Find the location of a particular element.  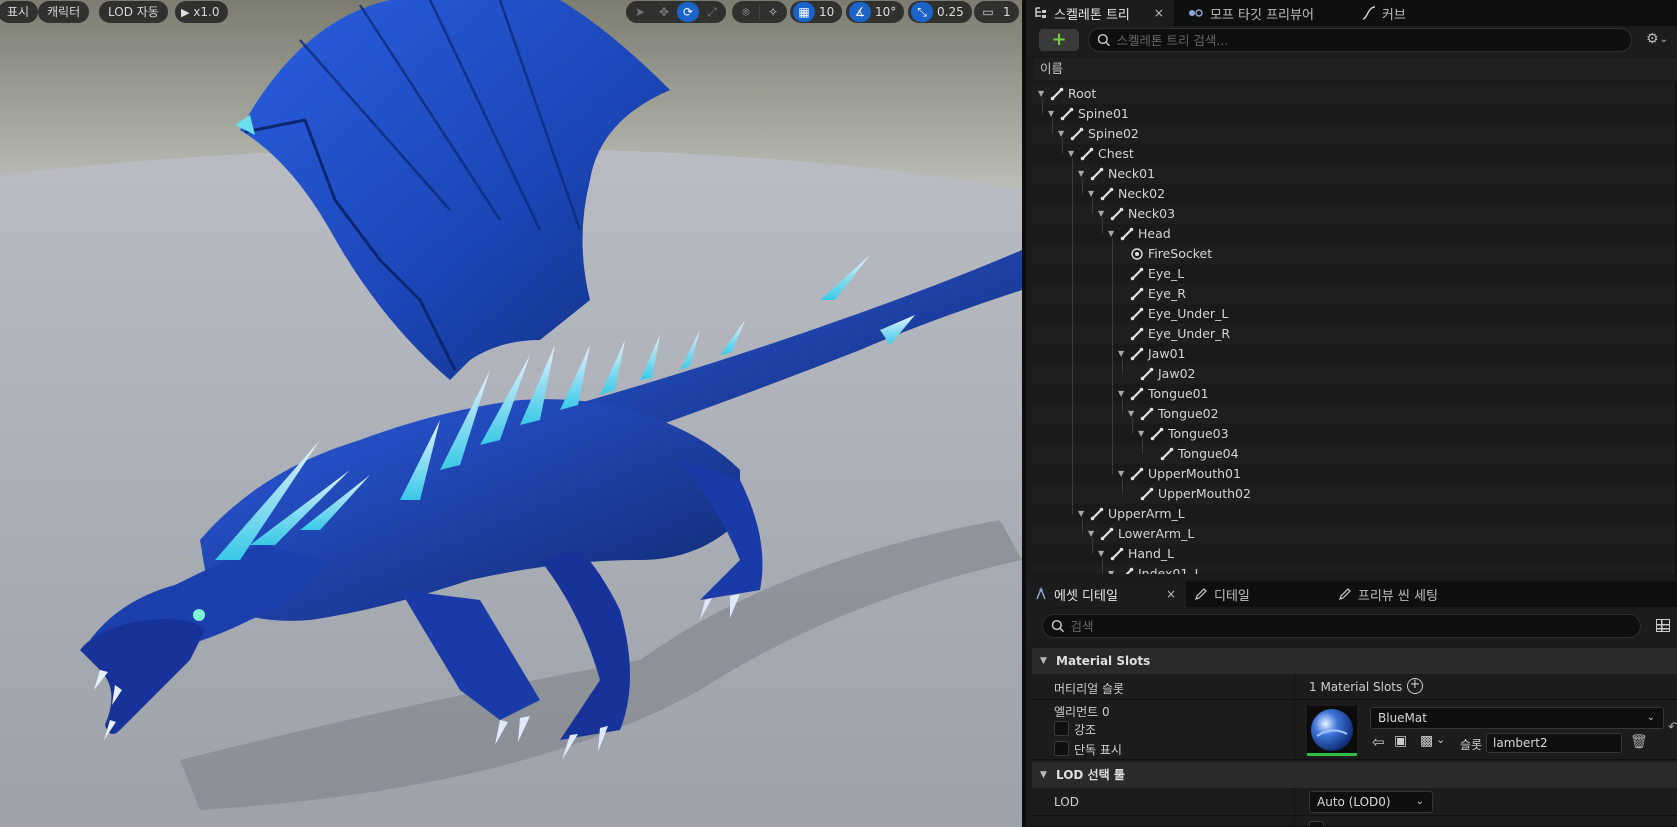

skeleton-search-input is located at coordinates (1373, 40).